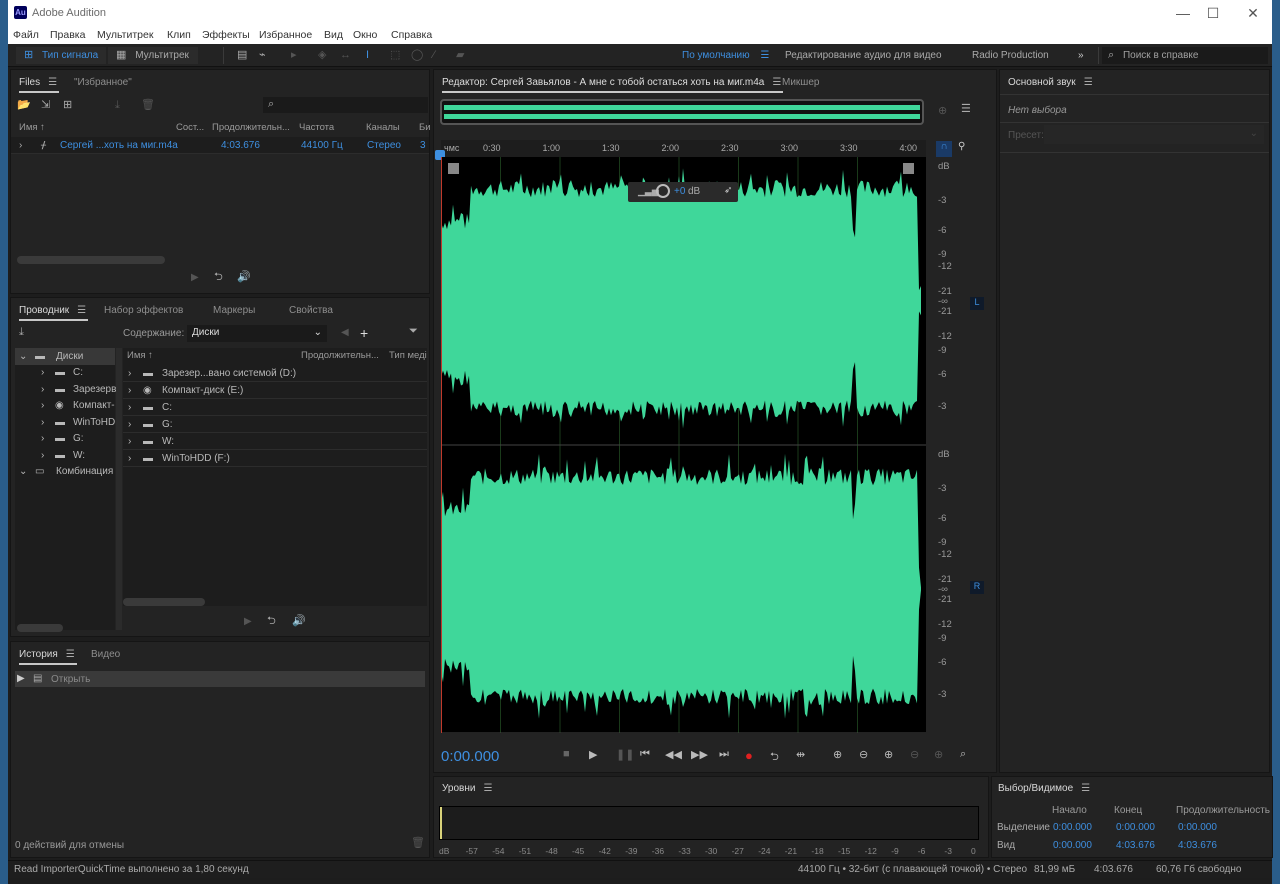 This screenshot has width=1280, height=884. I want to click on fade-out-handle, so click(908, 168).